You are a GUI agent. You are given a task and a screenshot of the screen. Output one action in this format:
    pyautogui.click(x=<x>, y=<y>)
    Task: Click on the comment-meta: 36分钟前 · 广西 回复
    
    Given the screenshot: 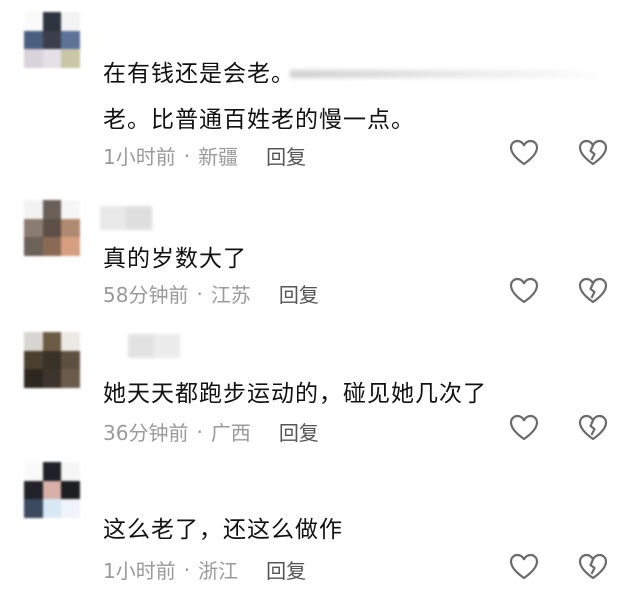 What is the action you would take?
    pyautogui.click(x=211, y=431)
    